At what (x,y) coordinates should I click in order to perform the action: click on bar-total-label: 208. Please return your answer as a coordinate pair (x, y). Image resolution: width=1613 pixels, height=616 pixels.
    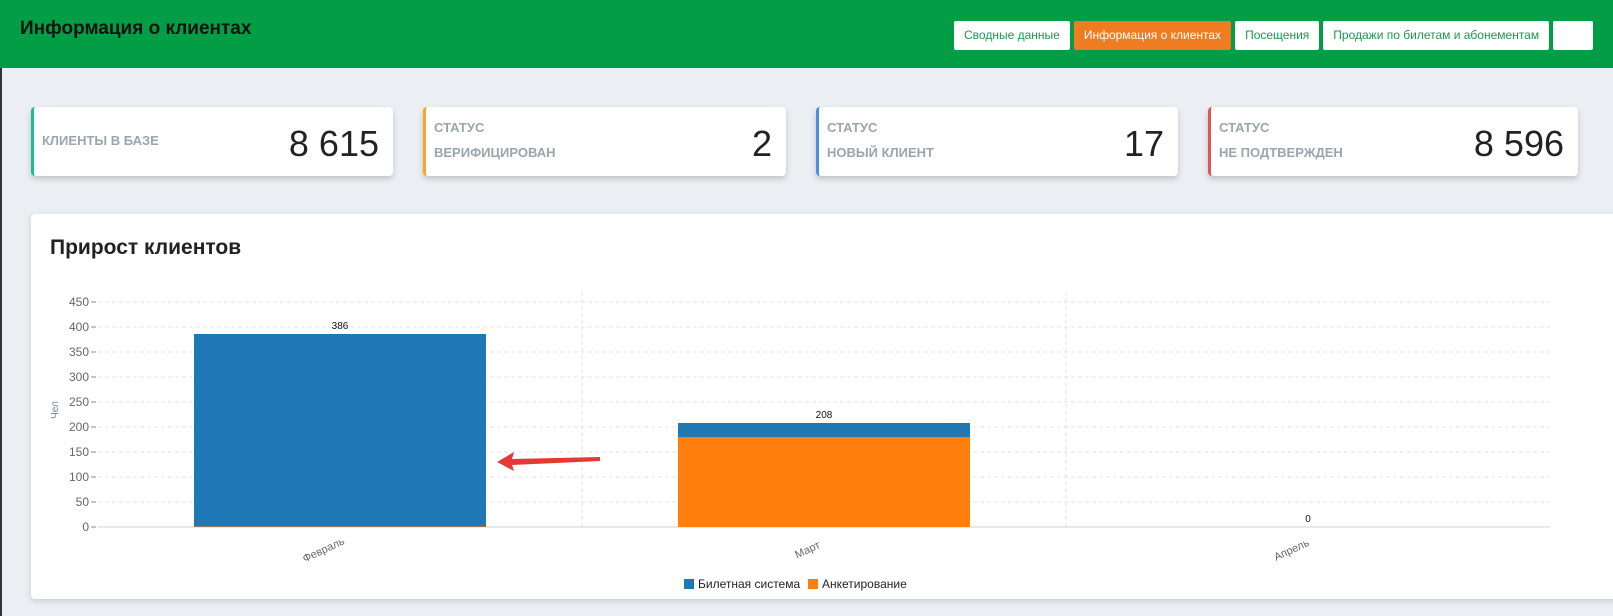
    Looking at the image, I should click on (824, 415).